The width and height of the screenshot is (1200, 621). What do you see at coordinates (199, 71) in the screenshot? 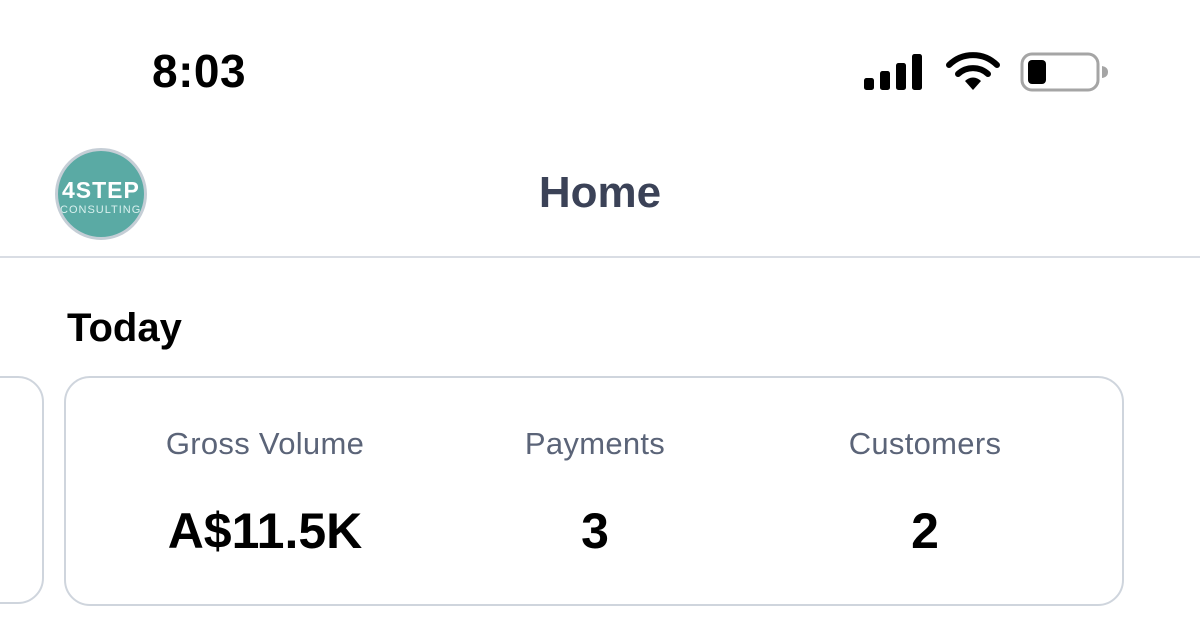
I see `status-time: 8:03` at bounding box center [199, 71].